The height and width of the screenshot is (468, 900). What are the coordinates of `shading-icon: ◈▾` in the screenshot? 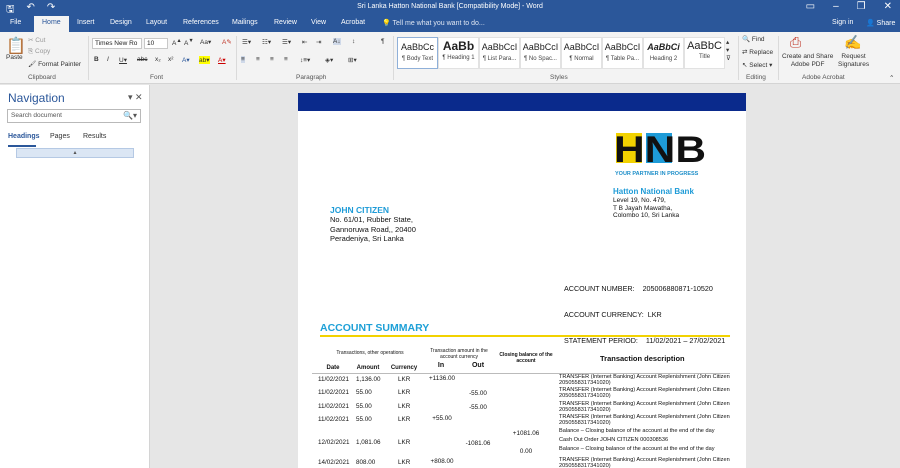 It's located at (329, 60).